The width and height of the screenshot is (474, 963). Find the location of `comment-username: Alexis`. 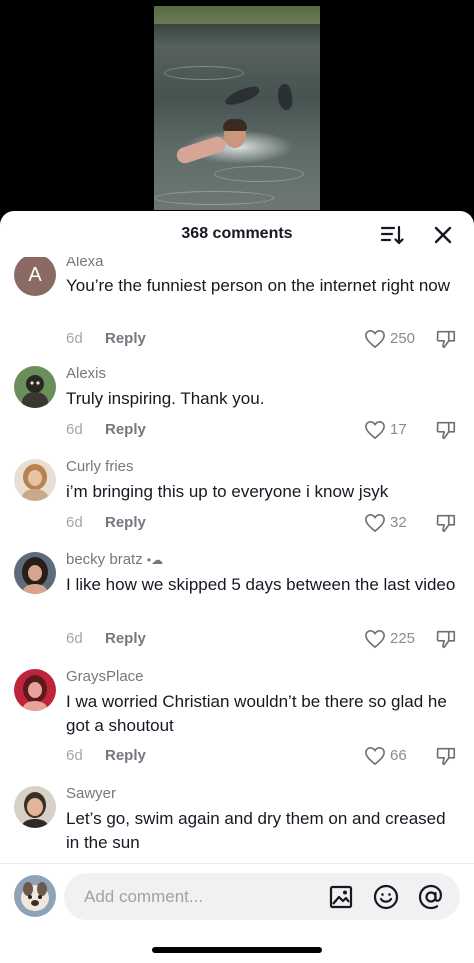

comment-username: Alexis is located at coordinates (86, 373).